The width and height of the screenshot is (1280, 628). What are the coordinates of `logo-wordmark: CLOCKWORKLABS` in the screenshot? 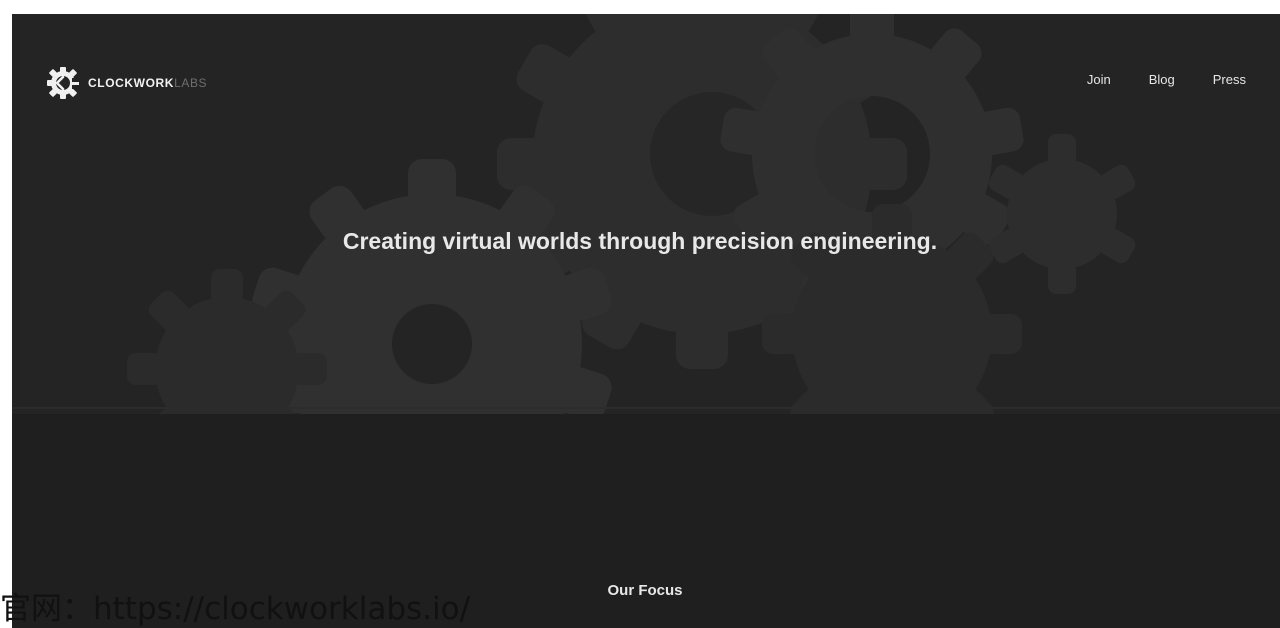 It's located at (147, 83).